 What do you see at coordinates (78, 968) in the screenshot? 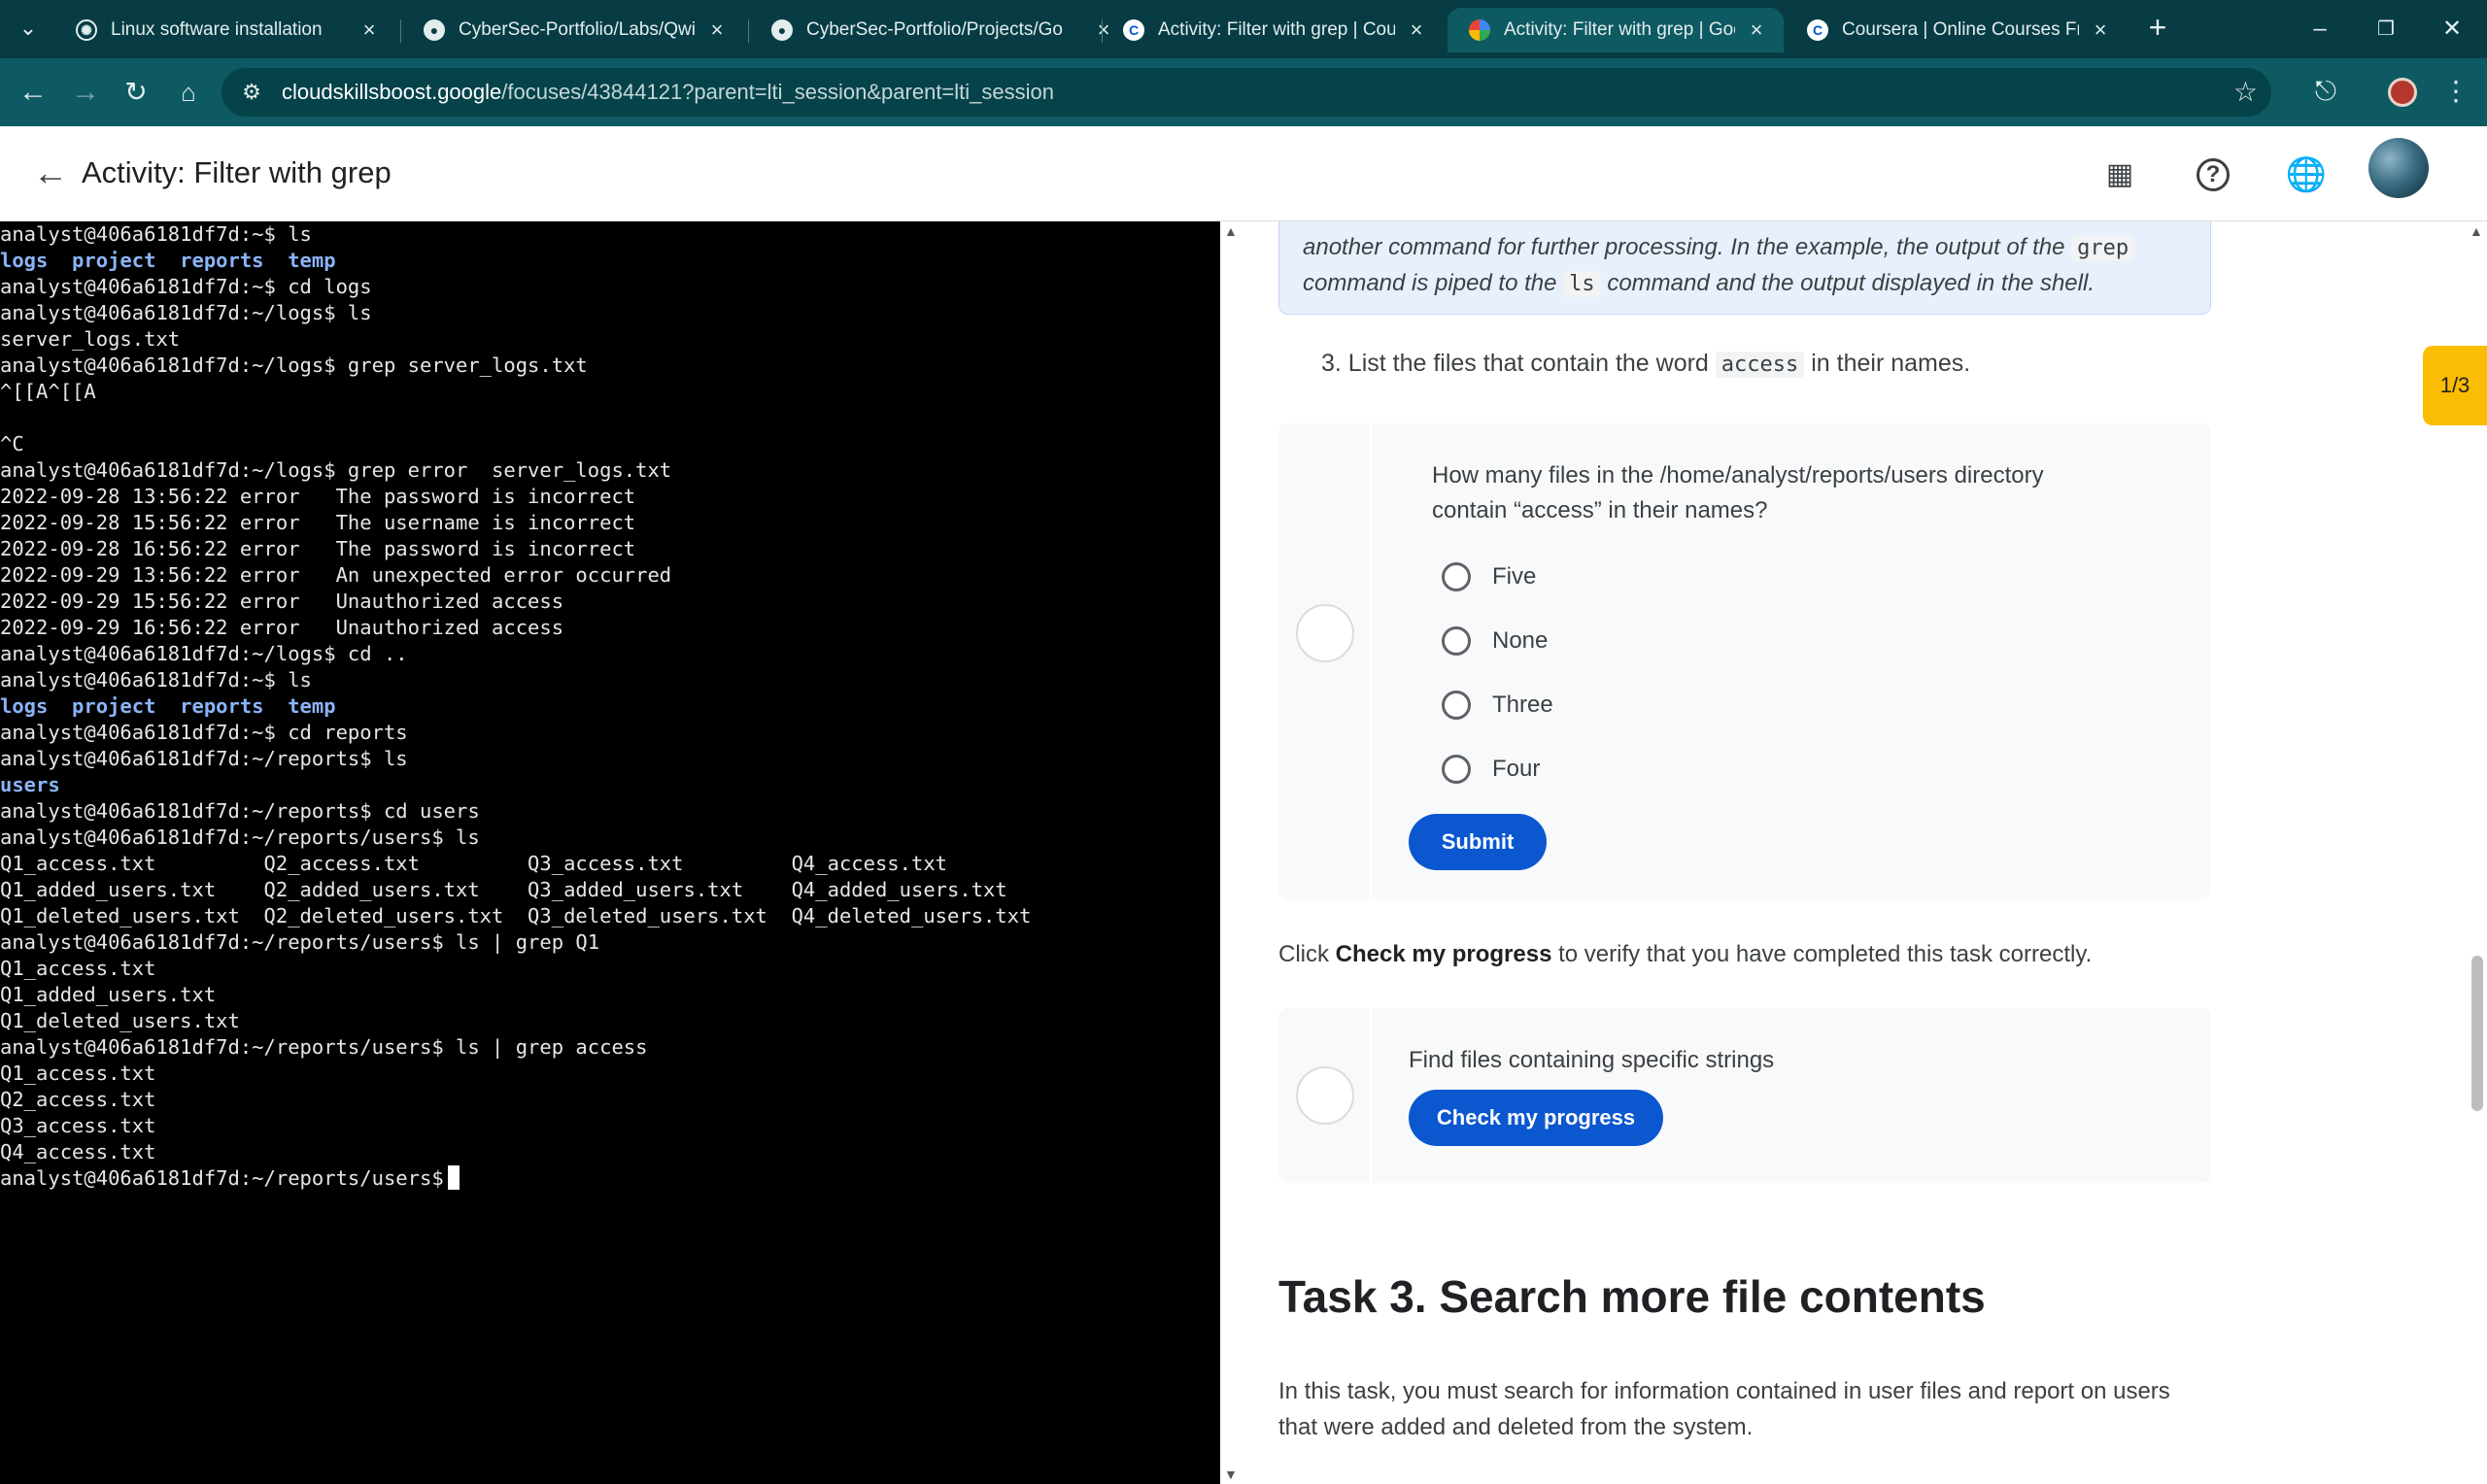
I see `terminal-line: Q1_access.txt` at bounding box center [78, 968].